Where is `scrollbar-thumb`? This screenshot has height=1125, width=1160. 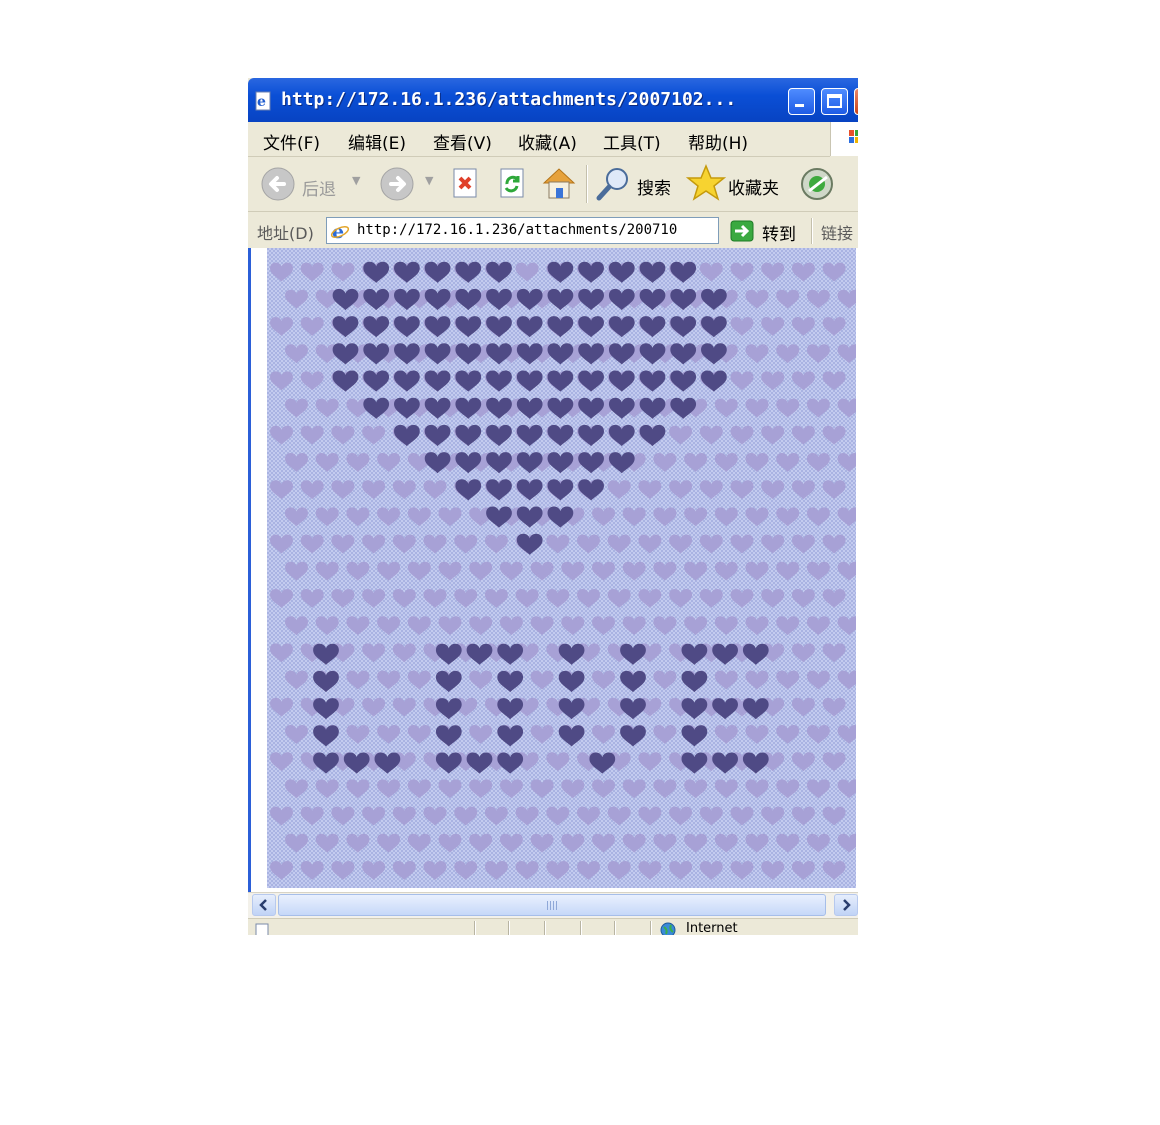 scrollbar-thumb is located at coordinates (552, 905).